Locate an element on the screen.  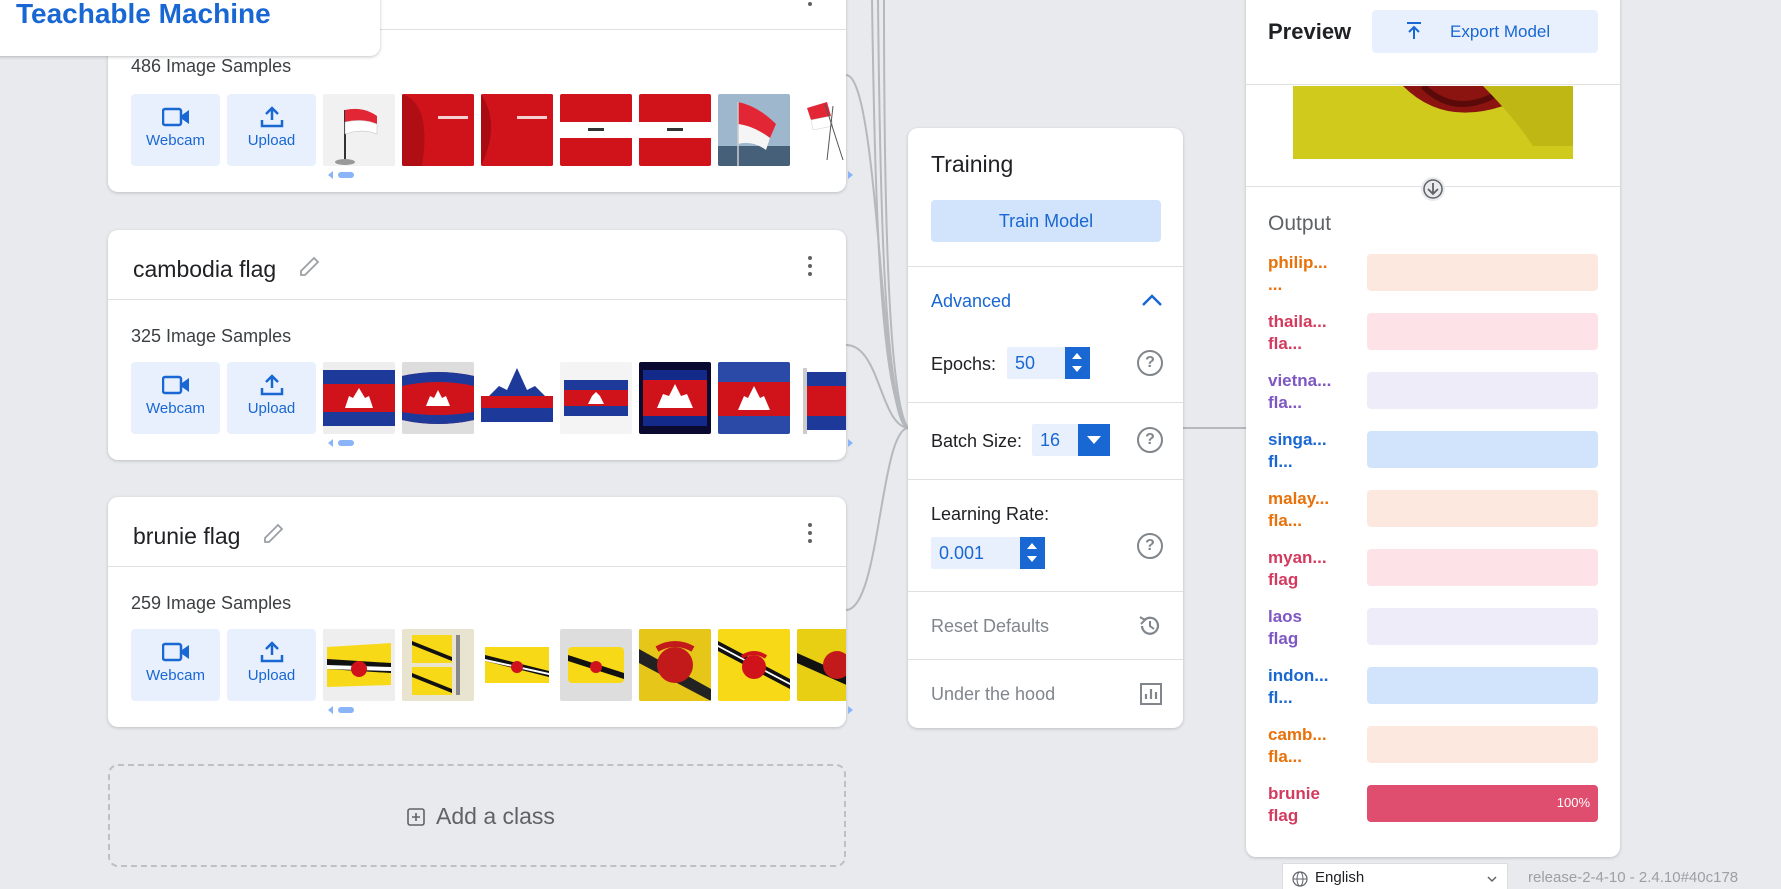
learning-rate-stepper is located at coordinates (1032, 553).